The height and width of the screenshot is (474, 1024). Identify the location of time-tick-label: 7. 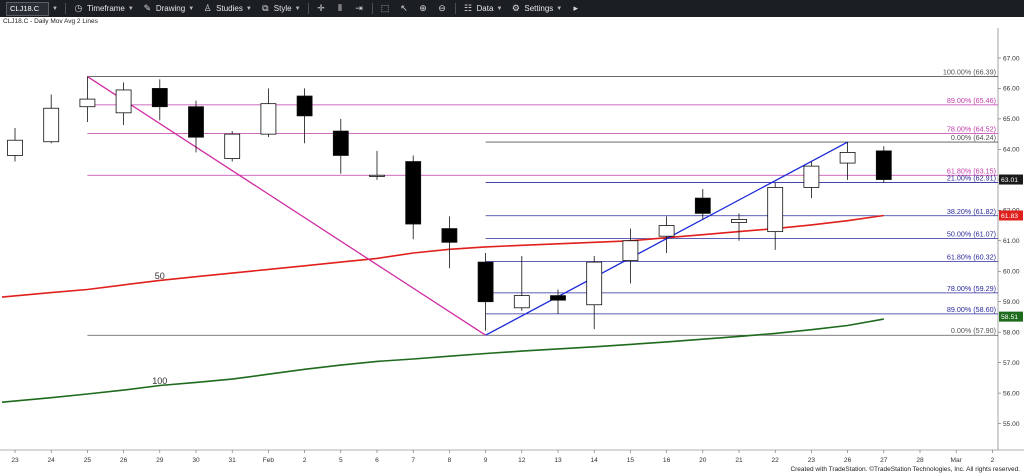
(413, 460).